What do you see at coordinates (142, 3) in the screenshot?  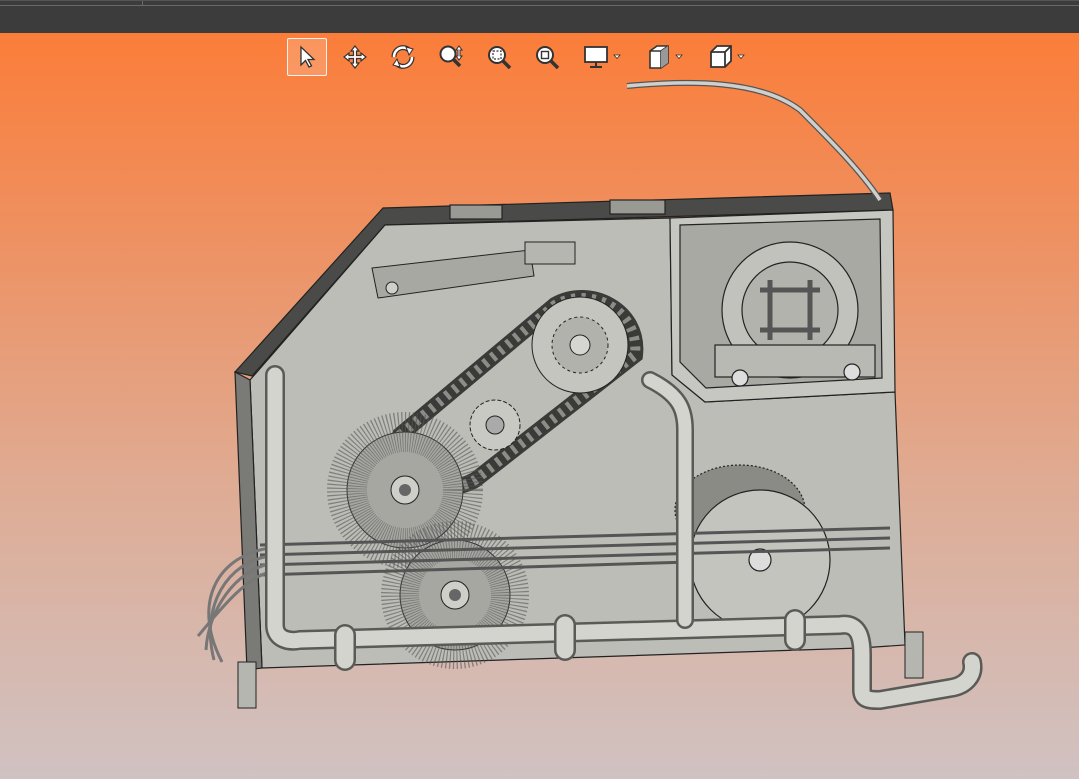 I see `title-bar-separator` at bounding box center [142, 3].